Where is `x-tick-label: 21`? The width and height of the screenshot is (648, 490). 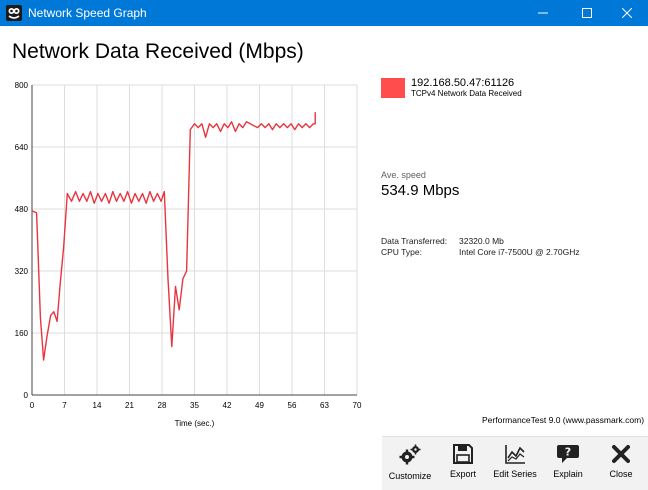 x-tick-label: 21 is located at coordinates (129, 405).